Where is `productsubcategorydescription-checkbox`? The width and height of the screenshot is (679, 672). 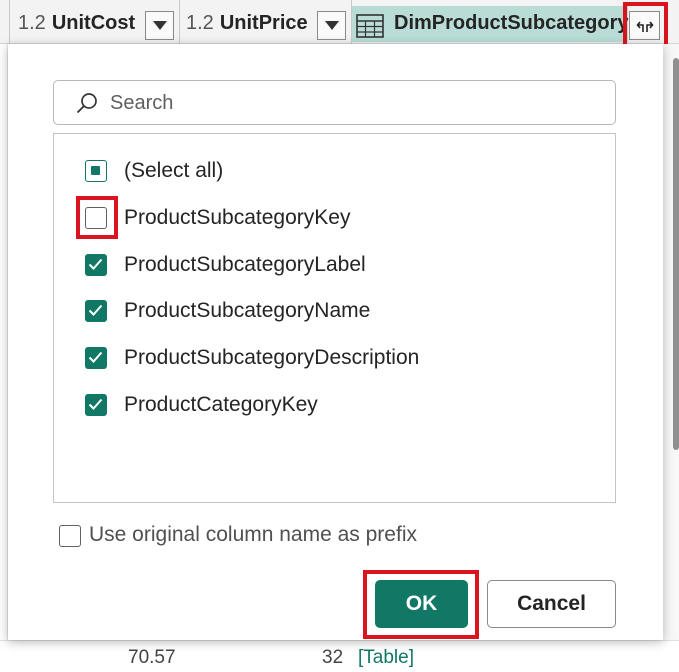
productsubcategorydescription-checkbox is located at coordinates (96, 358).